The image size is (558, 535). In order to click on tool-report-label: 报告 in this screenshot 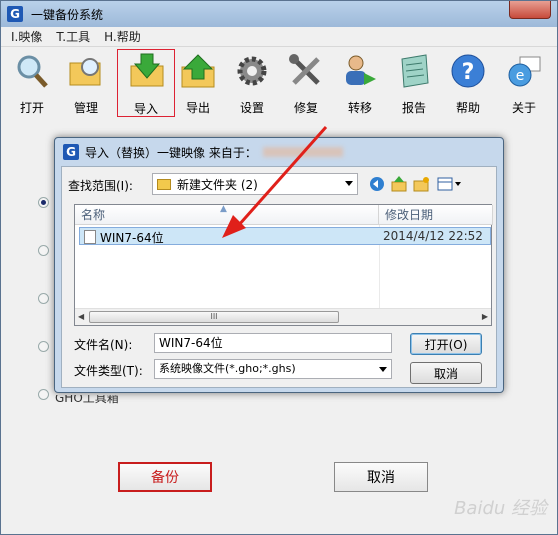, I will do `click(413, 108)`.